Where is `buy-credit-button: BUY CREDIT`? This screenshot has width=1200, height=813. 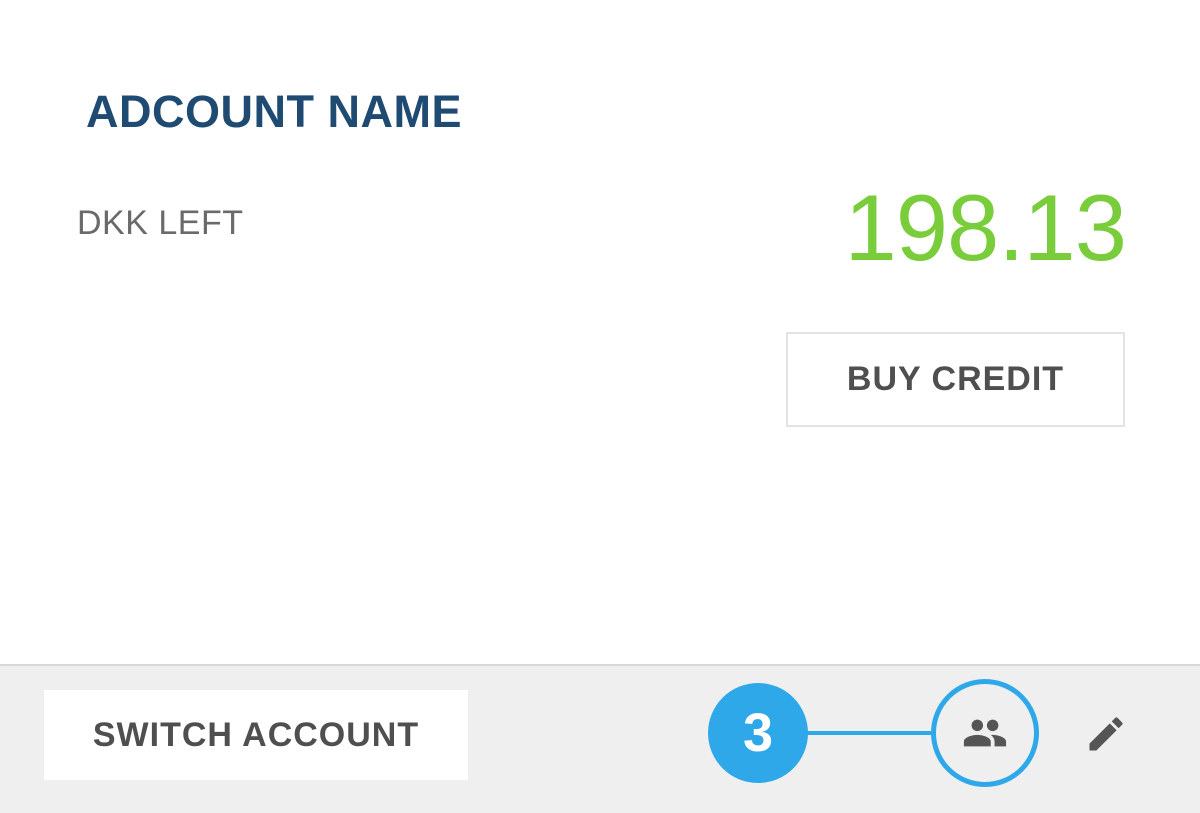 buy-credit-button: BUY CREDIT is located at coordinates (955, 379).